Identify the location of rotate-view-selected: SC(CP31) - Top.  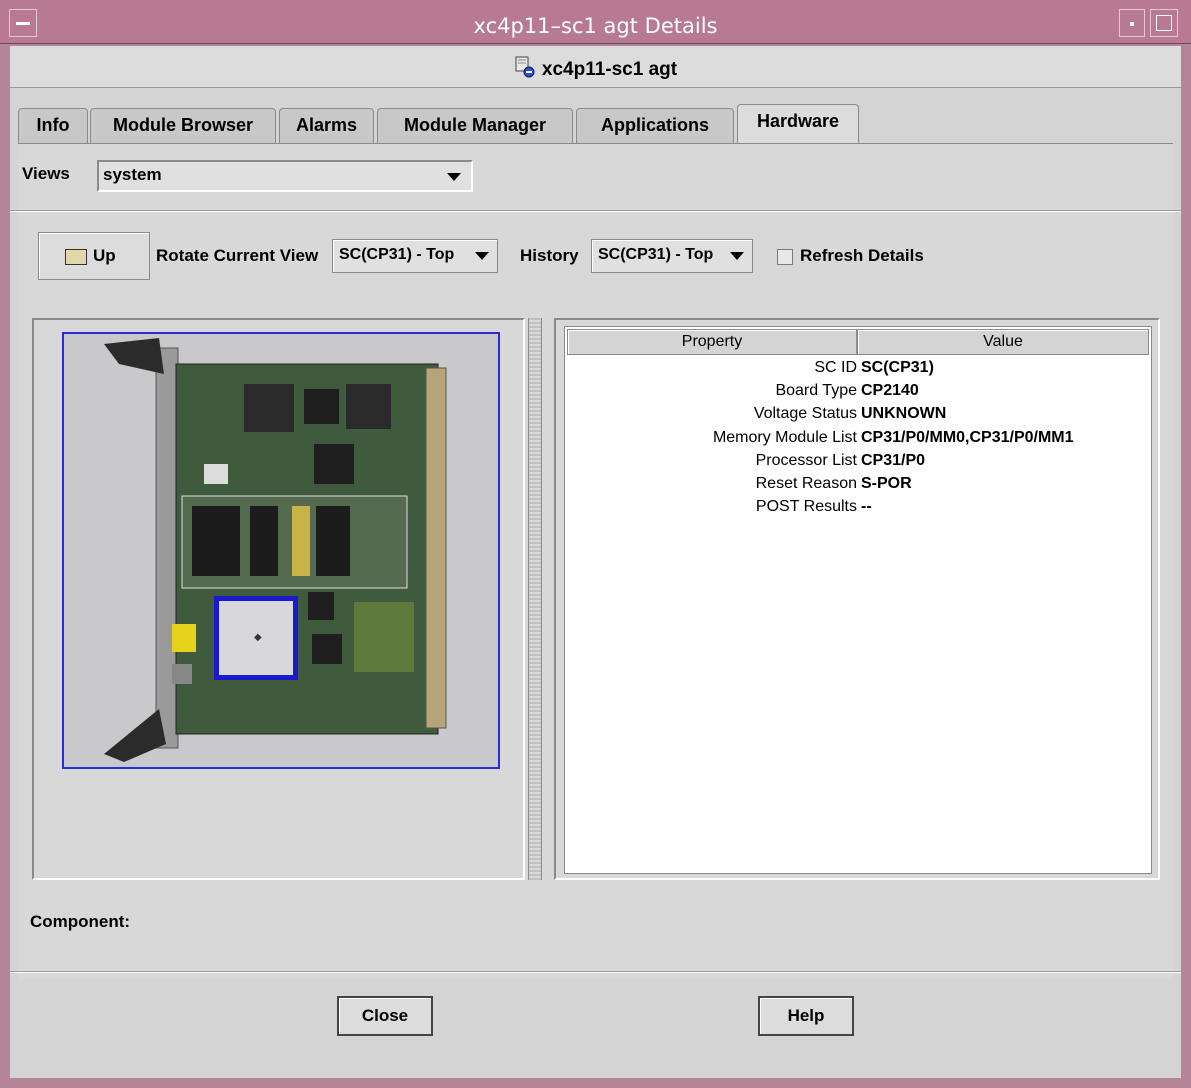
(397, 254).